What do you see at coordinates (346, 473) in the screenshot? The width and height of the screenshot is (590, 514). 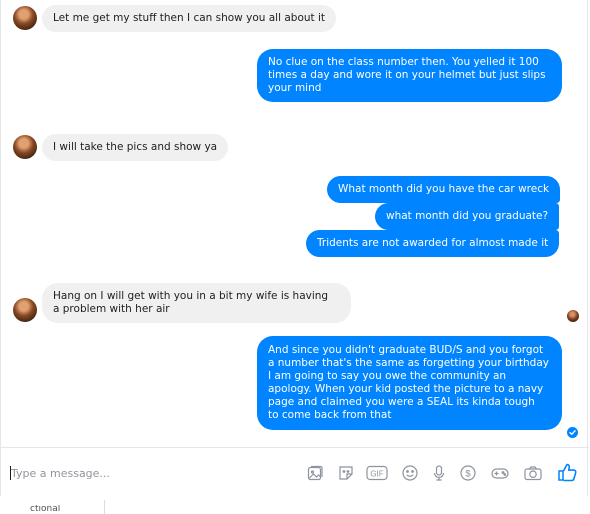 I see `sticker-icon` at bounding box center [346, 473].